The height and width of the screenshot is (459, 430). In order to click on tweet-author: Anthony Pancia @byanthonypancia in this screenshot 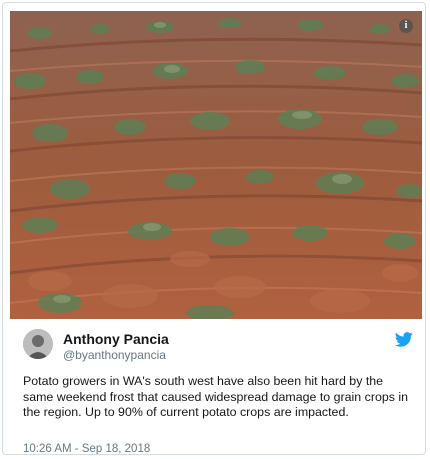, I will do `click(218, 349)`.